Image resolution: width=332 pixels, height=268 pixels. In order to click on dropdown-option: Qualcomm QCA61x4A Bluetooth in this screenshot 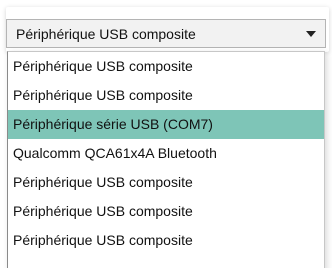, I will do `click(166, 153)`.